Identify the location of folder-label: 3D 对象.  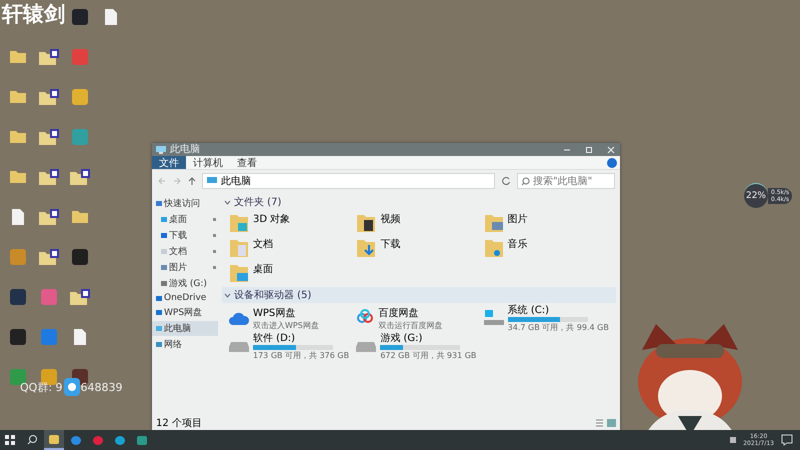
(271, 219).